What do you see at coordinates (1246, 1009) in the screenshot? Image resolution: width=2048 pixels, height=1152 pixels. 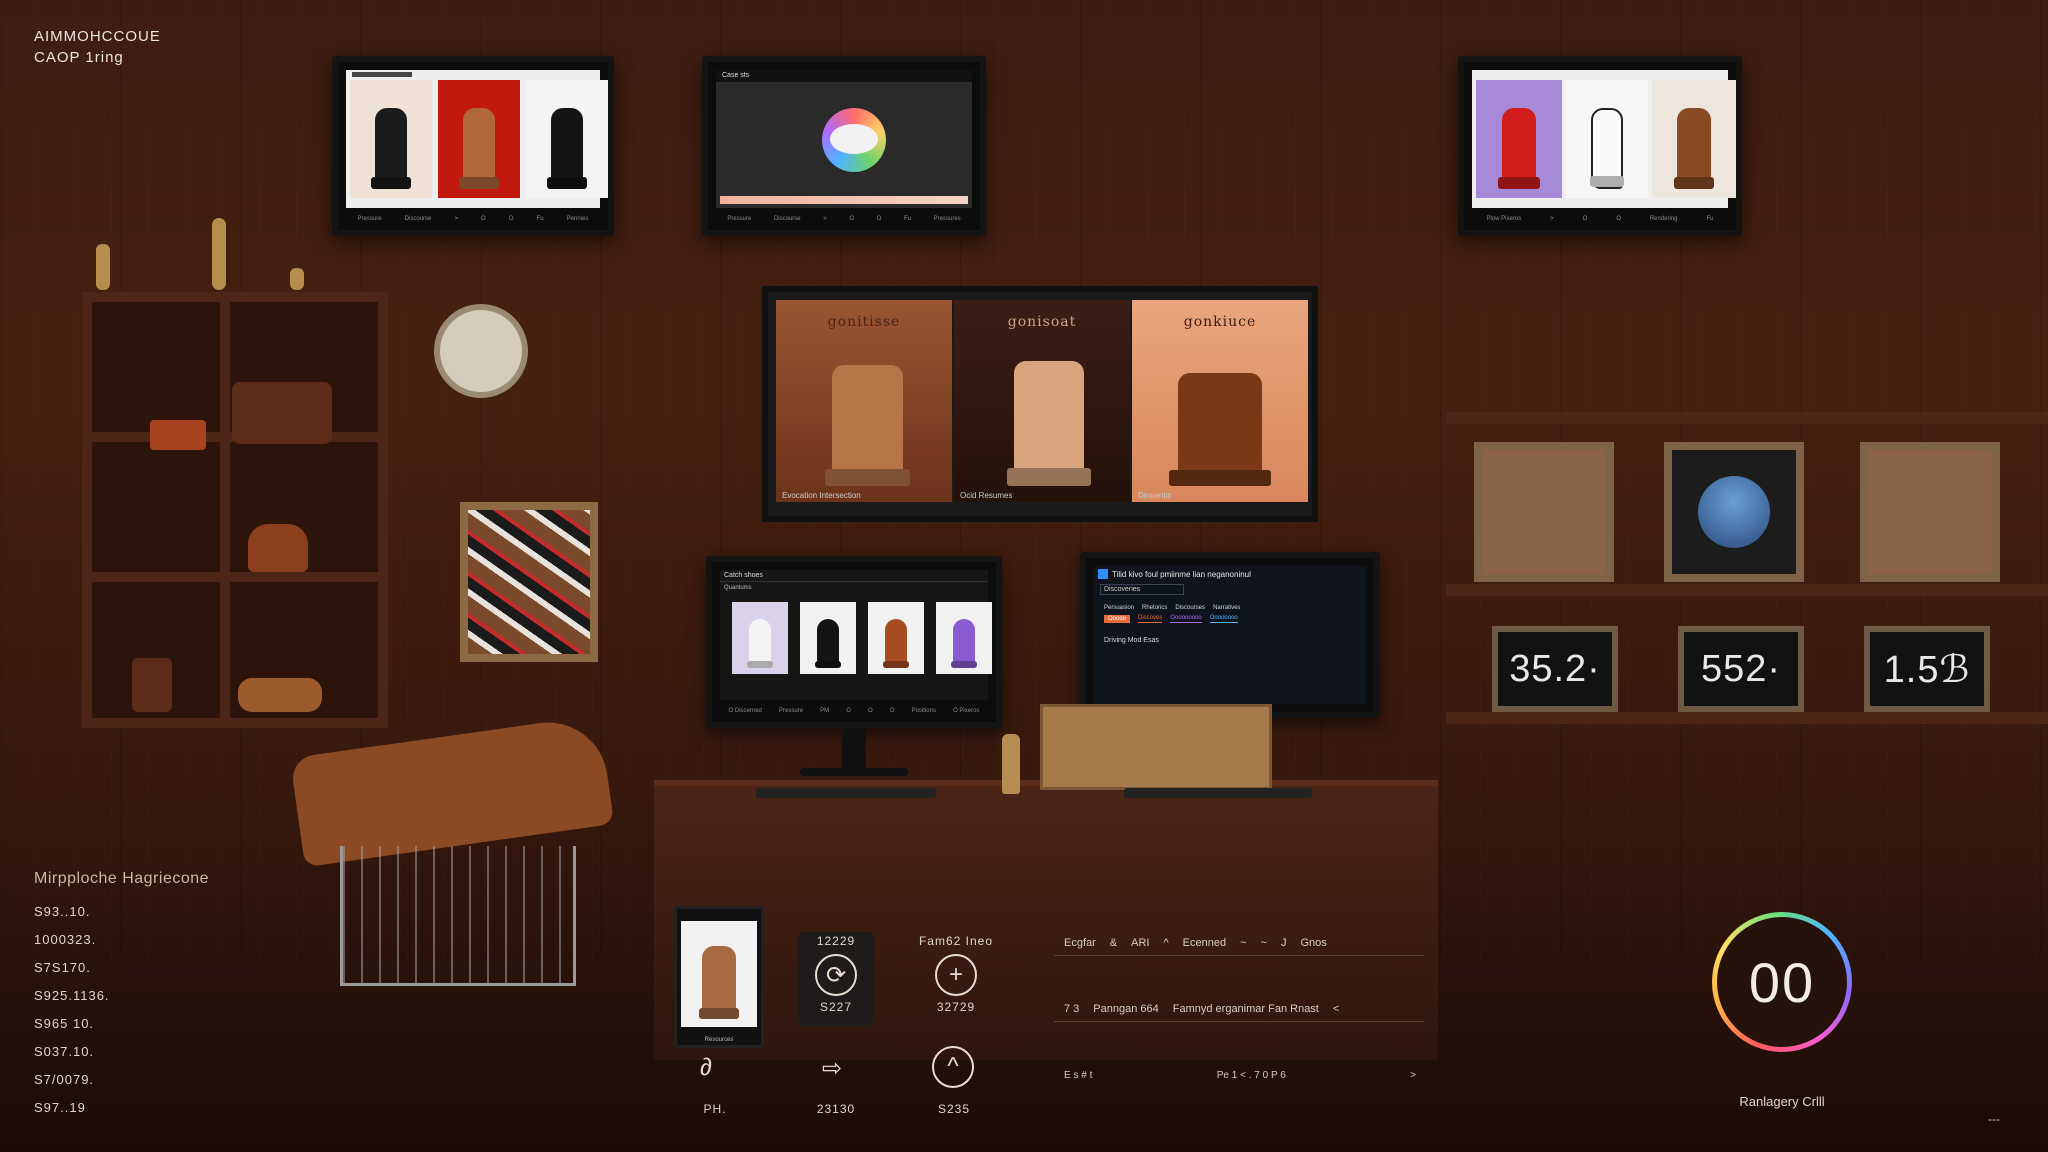 I see `tab-item: Famnyd erganimar Fan Rnast` at bounding box center [1246, 1009].